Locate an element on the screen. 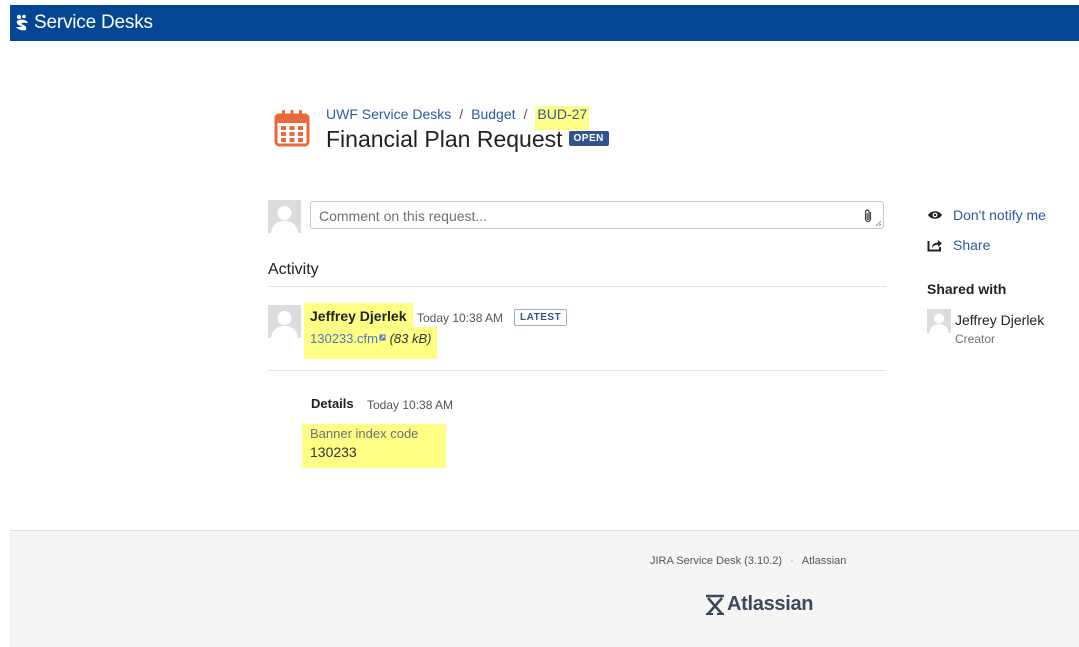  external-link-icon is located at coordinates (382, 337).